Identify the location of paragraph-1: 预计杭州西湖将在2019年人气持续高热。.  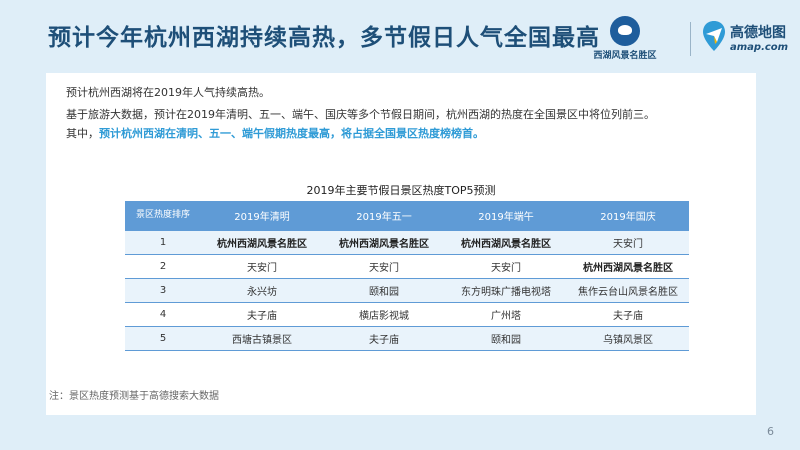
(168, 92).